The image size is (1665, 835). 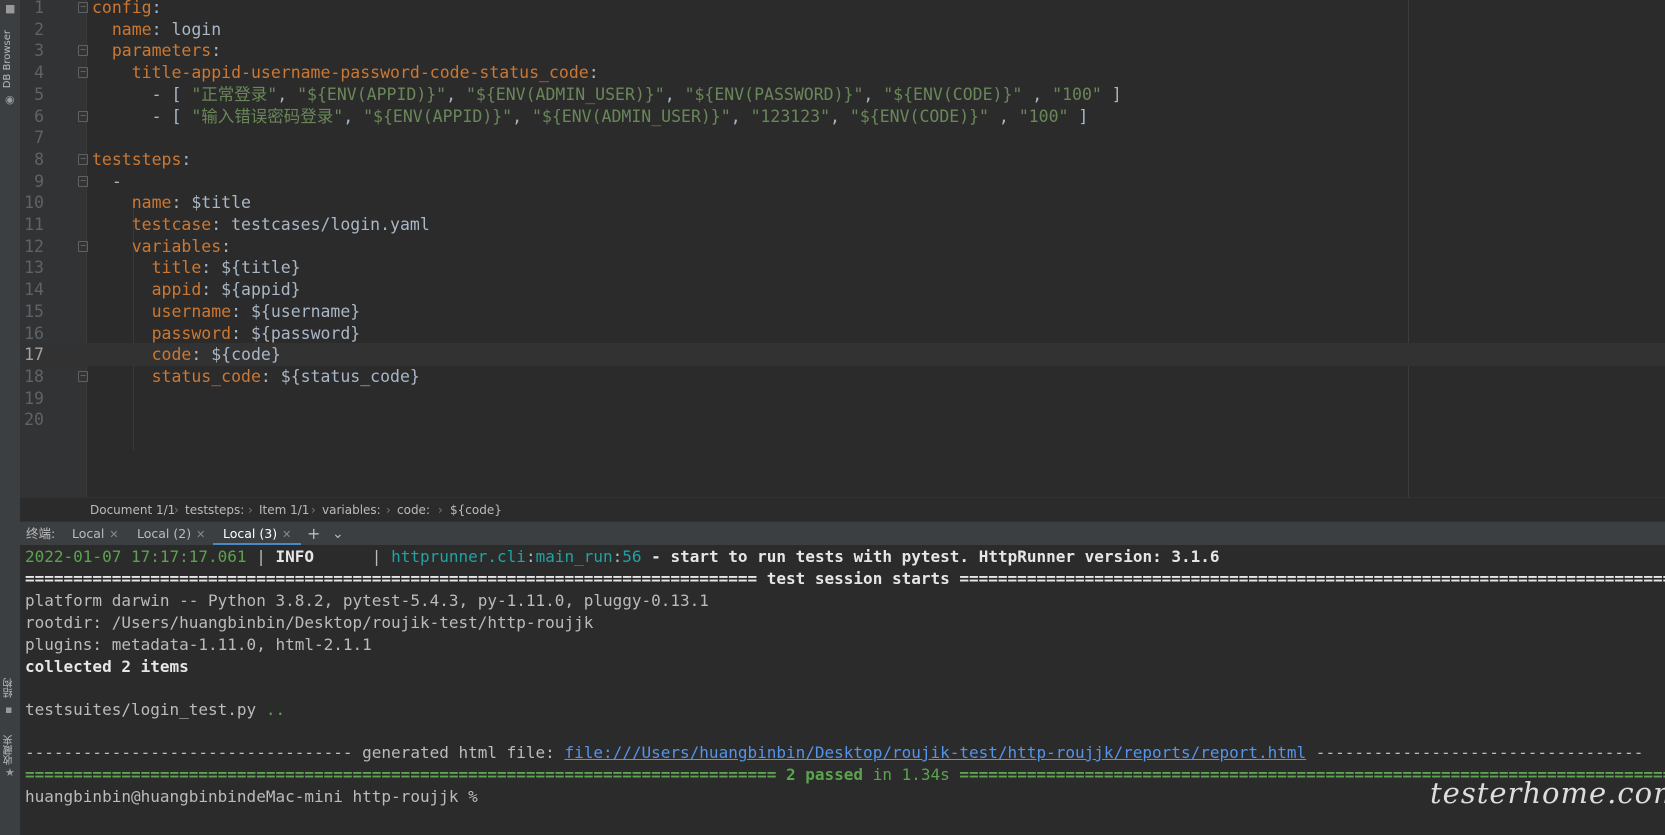 What do you see at coordinates (88, 533) in the screenshot?
I see `tab-label: Local` at bounding box center [88, 533].